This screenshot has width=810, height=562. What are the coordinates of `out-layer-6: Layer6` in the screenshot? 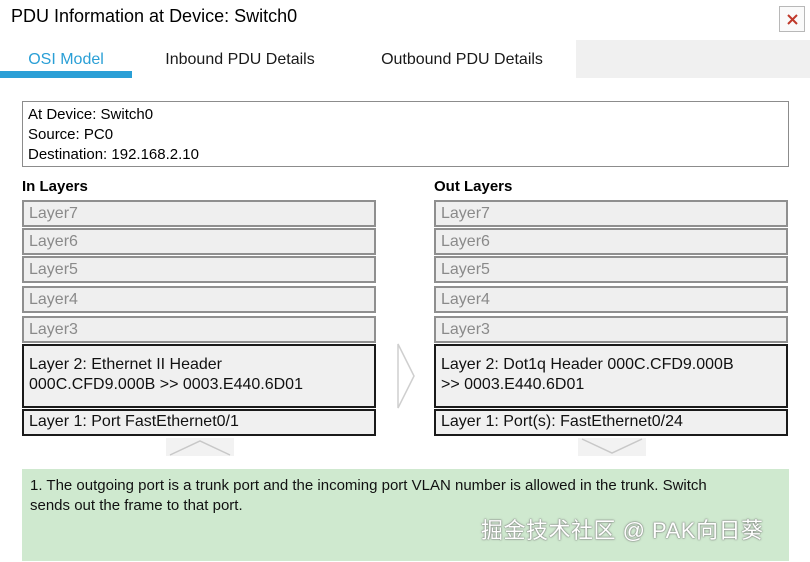 It's located at (611, 241).